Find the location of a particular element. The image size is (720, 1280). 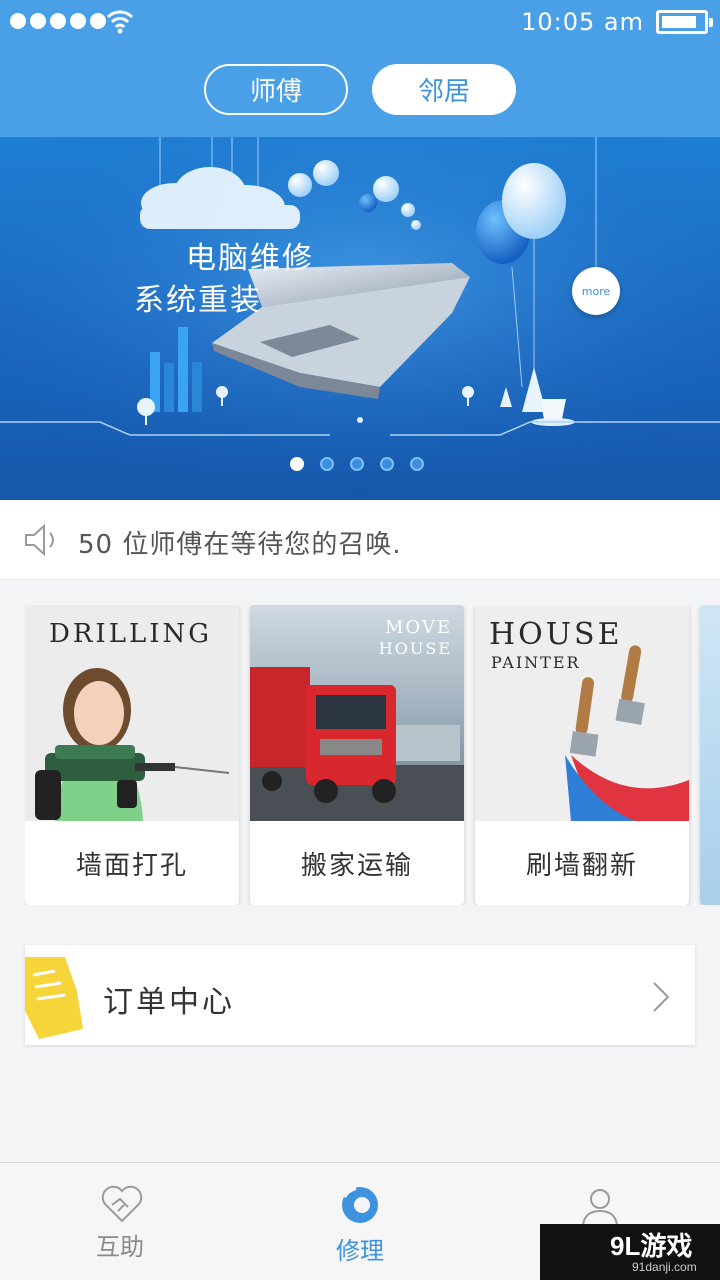

service-card-moving: MOVE HOUSE 搬家运输 is located at coordinates (357, 755).